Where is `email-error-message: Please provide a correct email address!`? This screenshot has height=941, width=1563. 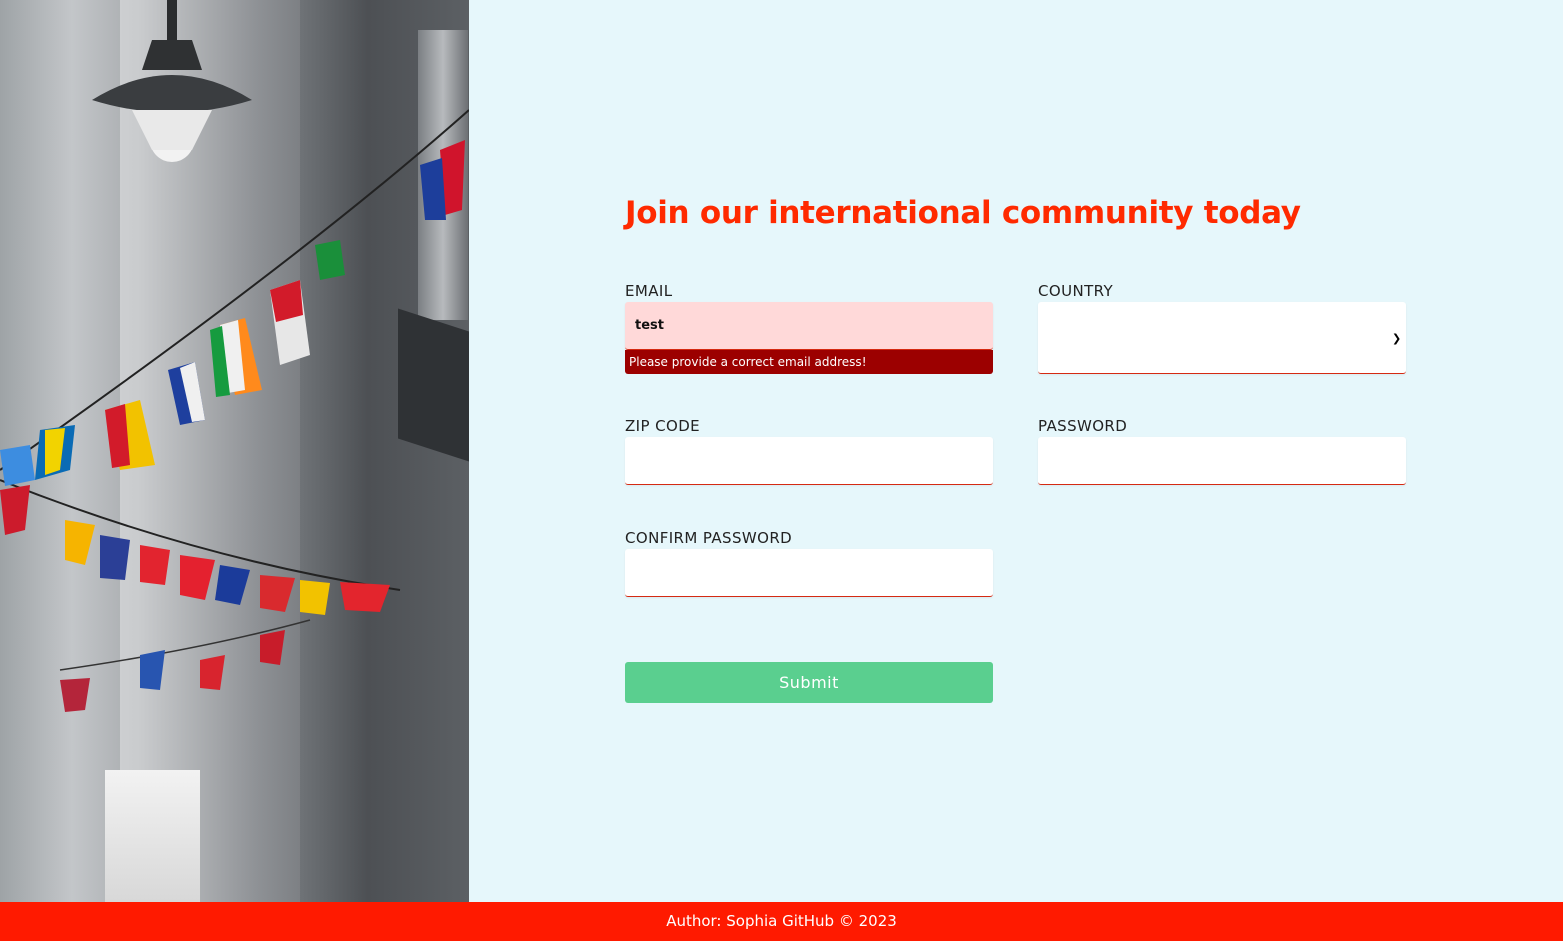 email-error-message: Please provide a correct email address! is located at coordinates (809, 362).